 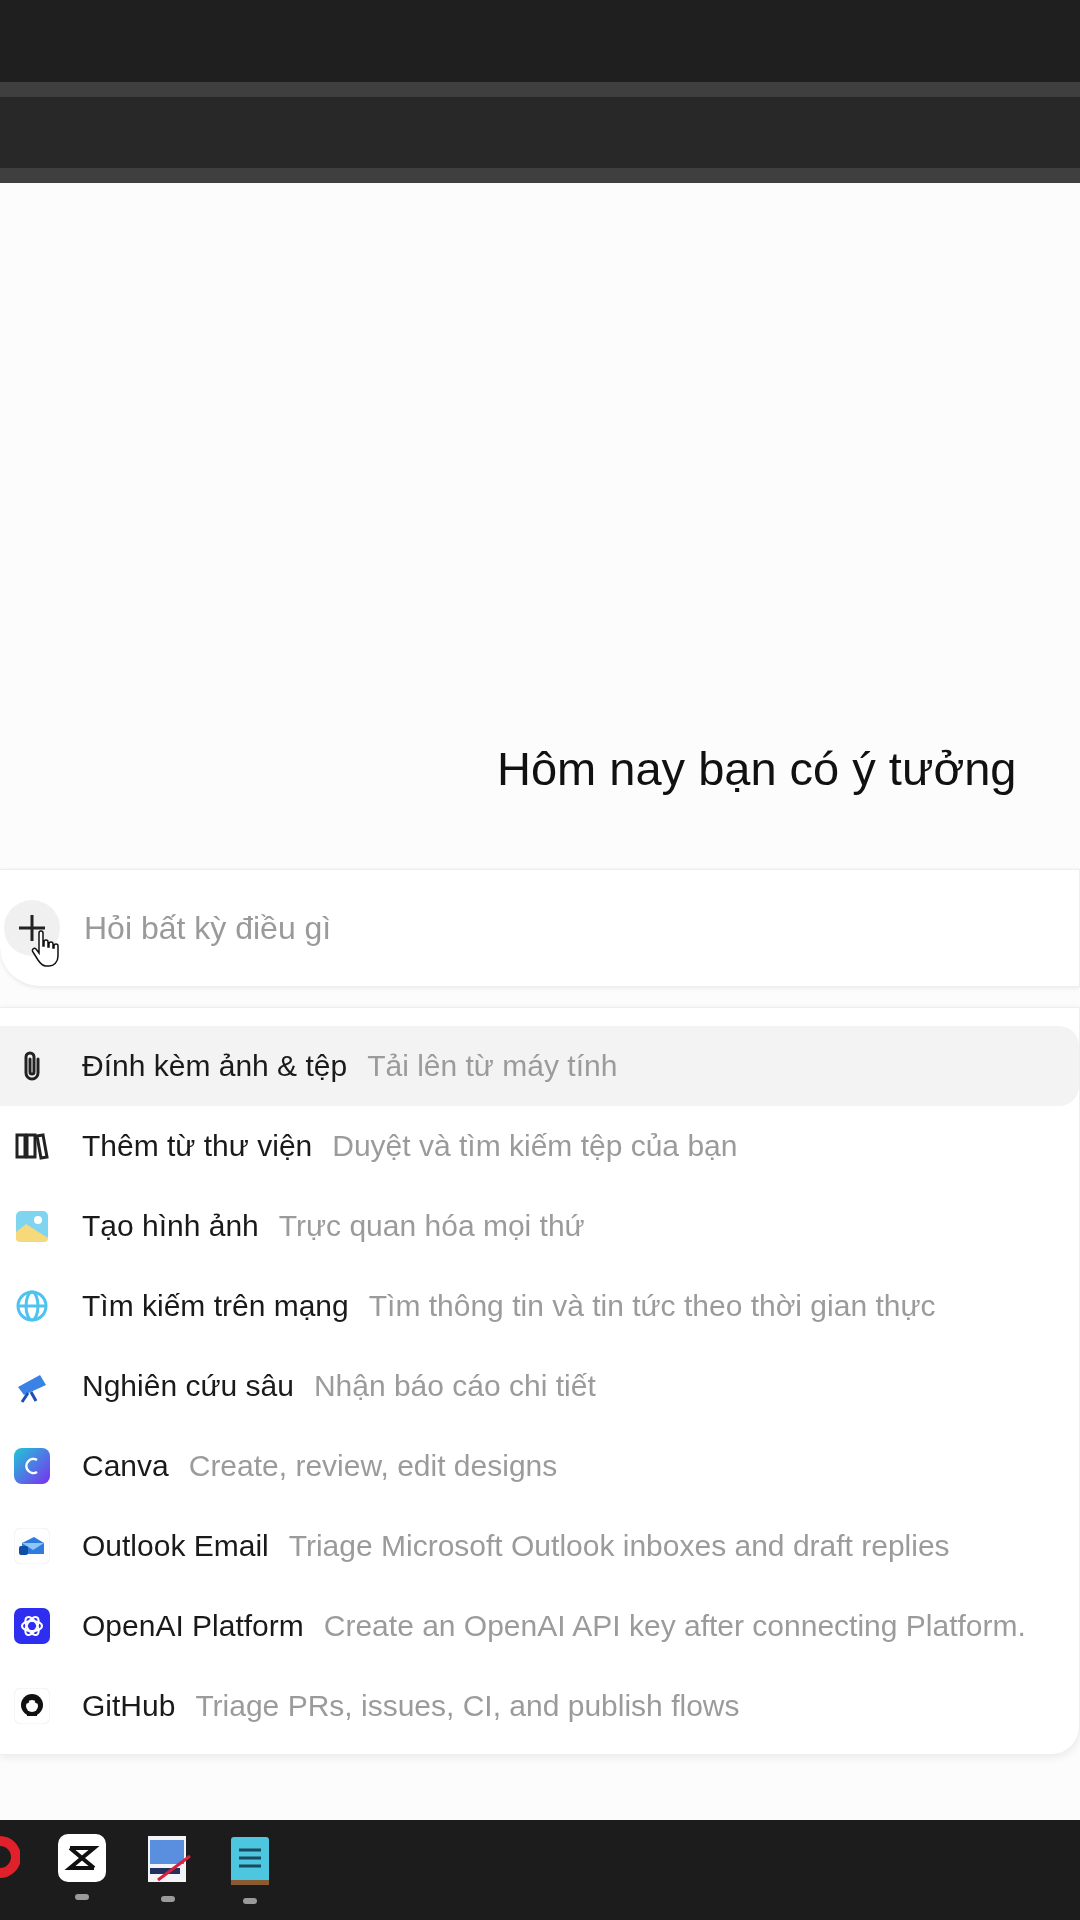 I want to click on canva-logo-icon, so click(x=32, y=1466).